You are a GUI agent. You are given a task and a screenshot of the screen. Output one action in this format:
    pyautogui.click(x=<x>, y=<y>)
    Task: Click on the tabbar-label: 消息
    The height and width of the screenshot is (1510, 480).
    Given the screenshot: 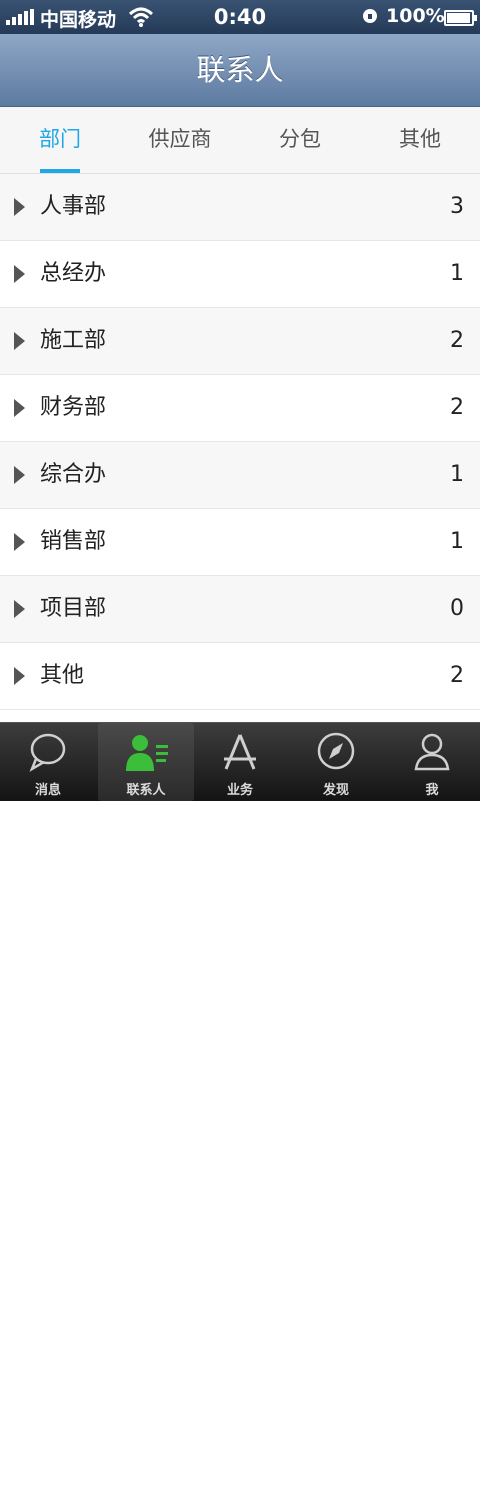 What is the action you would take?
    pyautogui.click(x=47, y=790)
    